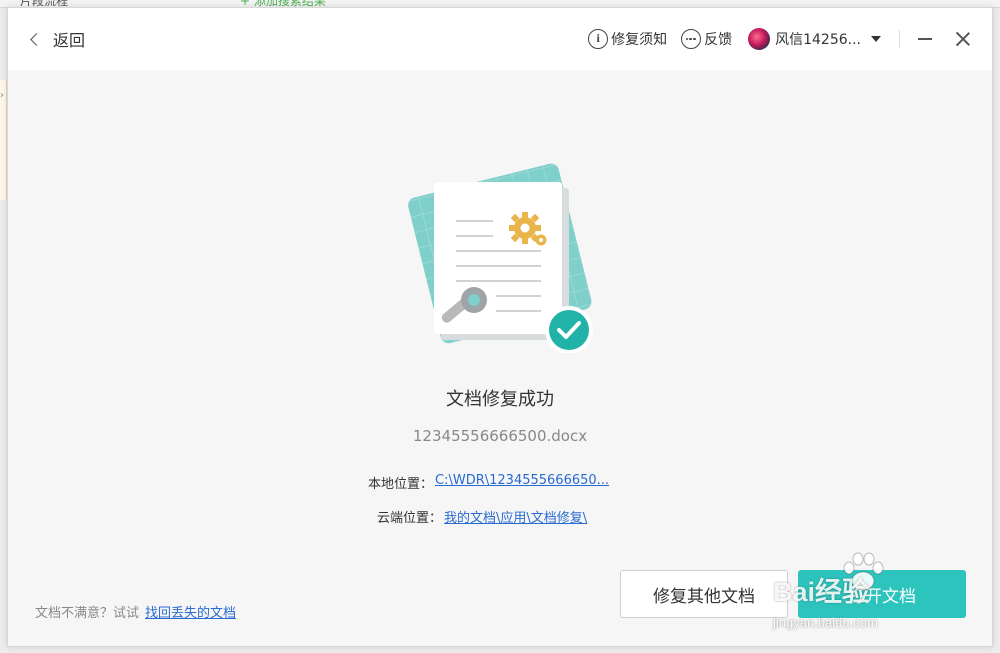  What do you see at coordinates (718, 40) in the screenshot?
I see `feedback-label: 反馈` at bounding box center [718, 40].